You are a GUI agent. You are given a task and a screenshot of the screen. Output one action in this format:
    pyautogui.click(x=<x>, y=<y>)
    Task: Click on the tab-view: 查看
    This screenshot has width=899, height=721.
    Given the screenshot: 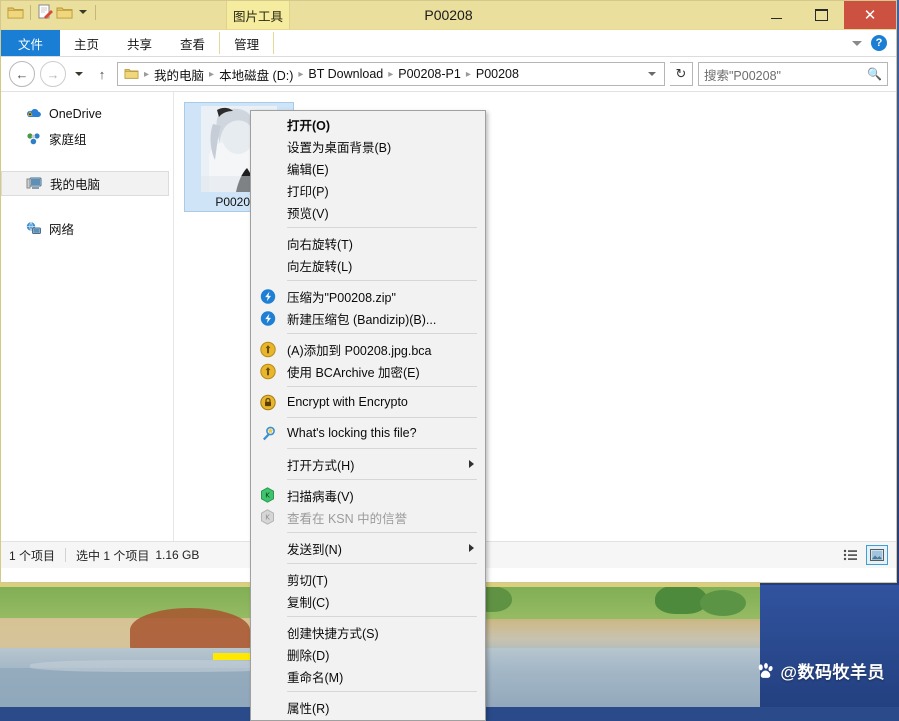 What is the action you would take?
    pyautogui.click(x=192, y=43)
    